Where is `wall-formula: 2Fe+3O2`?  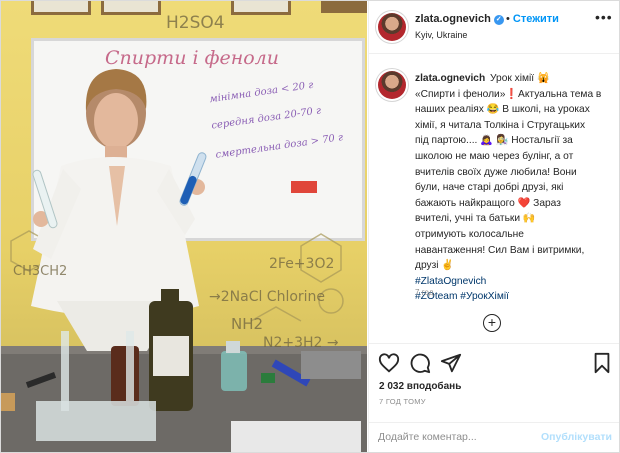
wall-formula: 2Fe+3O2 is located at coordinates (302, 264).